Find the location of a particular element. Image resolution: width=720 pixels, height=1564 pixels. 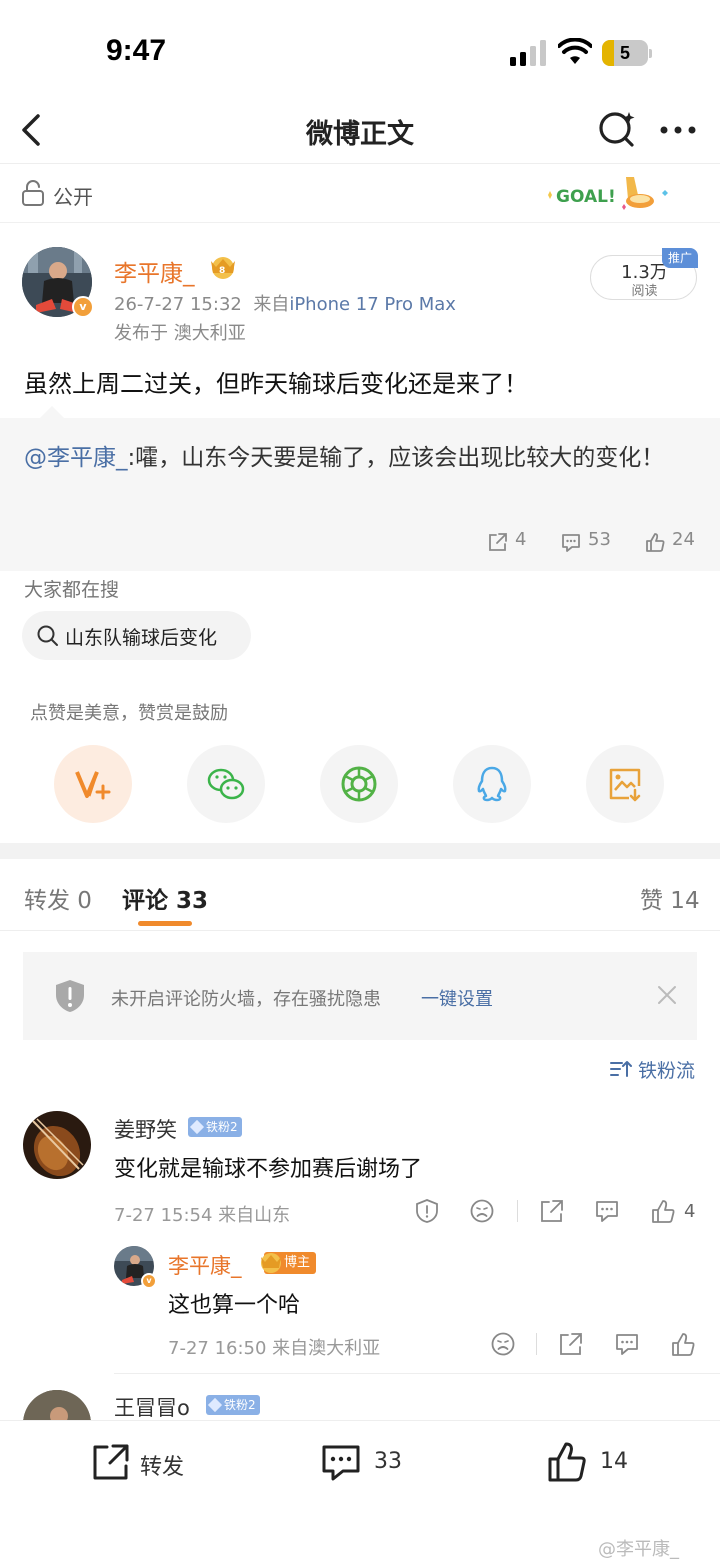

commenter-name: 姜野笑 is located at coordinates (145, 1129).